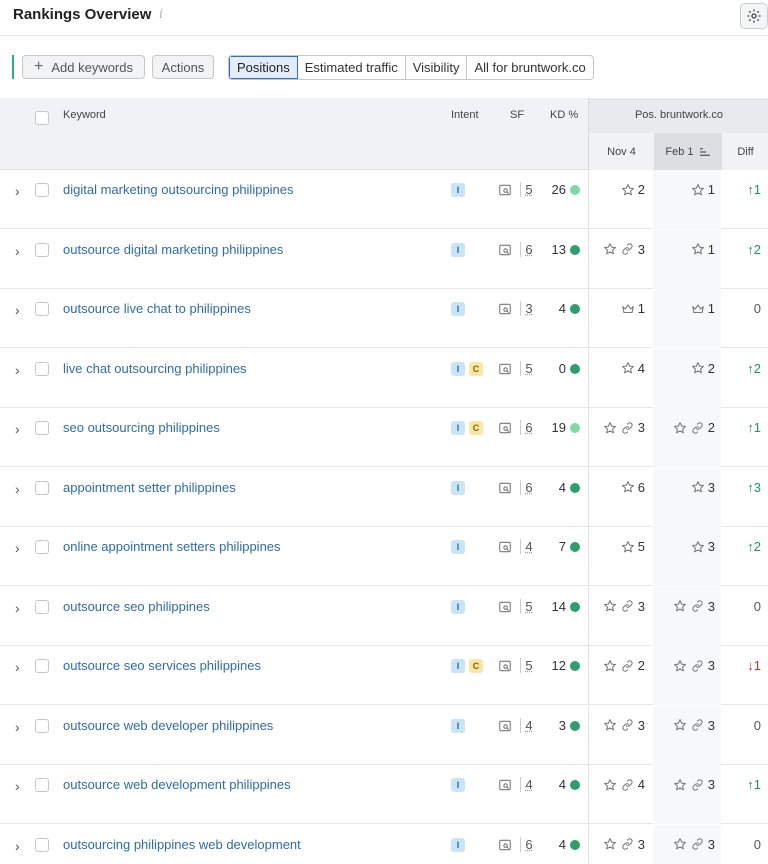 This screenshot has height=864, width=768. What do you see at coordinates (42, 118) in the screenshot?
I see `select-all-checkbox` at bounding box center [42, 118].